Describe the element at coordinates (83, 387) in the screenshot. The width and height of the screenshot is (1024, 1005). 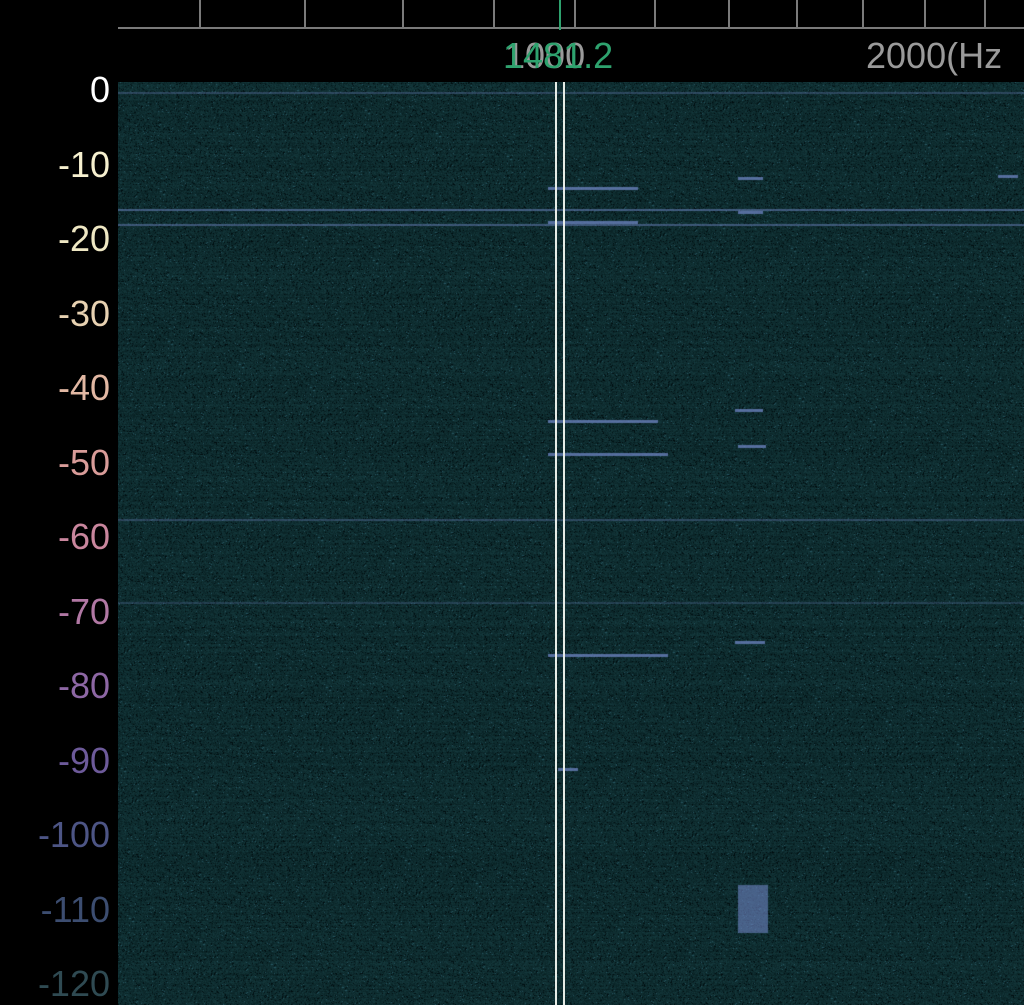
I see `y-tick-label: -40` at that location.